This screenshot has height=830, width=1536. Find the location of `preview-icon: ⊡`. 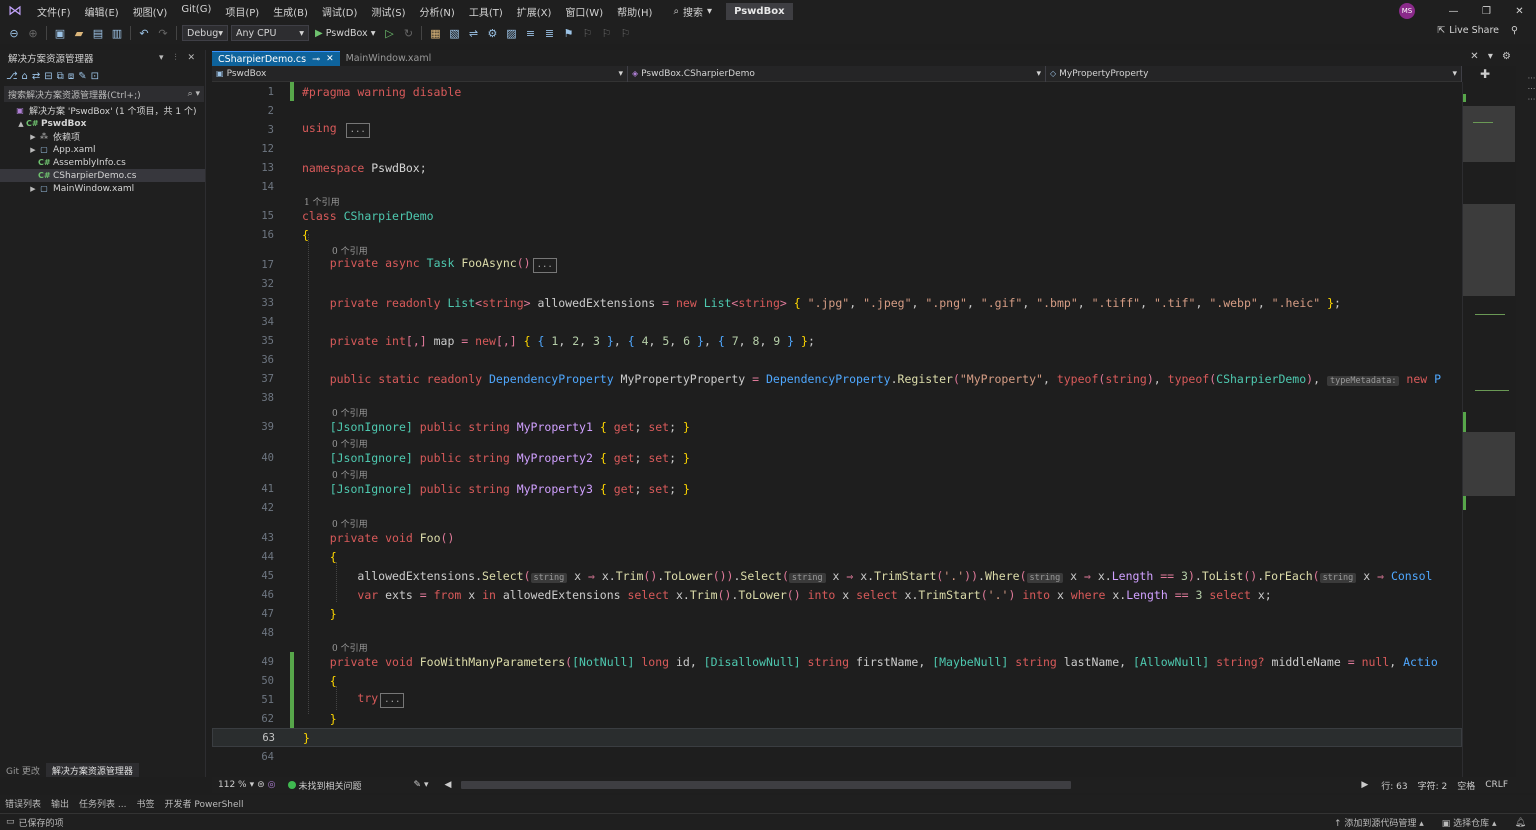

preview-icon: ⊡ is located at coordinates (95, 76).